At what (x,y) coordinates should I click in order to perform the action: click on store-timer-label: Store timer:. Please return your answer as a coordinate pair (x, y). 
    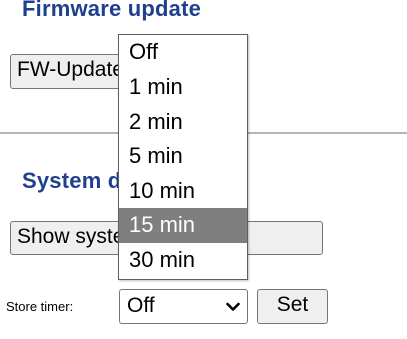
    Looking at the image, I should click on (40, 306).